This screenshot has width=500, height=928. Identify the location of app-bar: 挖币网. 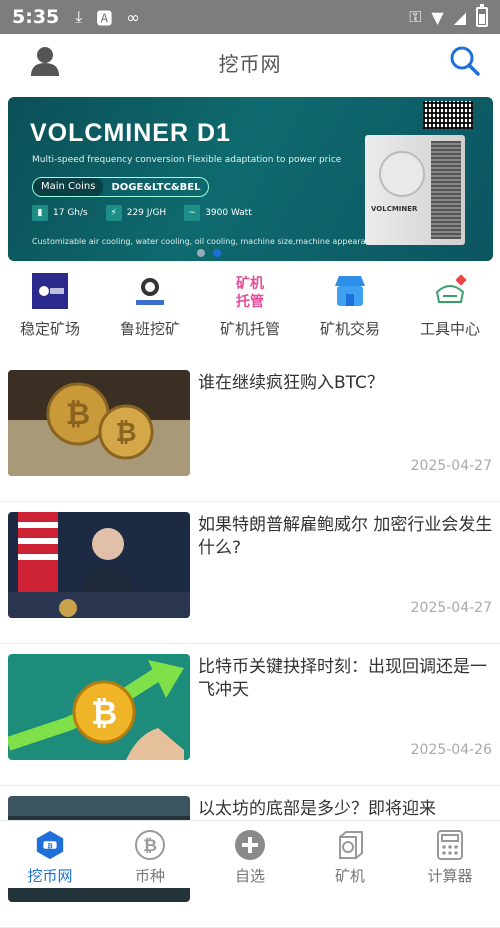
(250, 62).